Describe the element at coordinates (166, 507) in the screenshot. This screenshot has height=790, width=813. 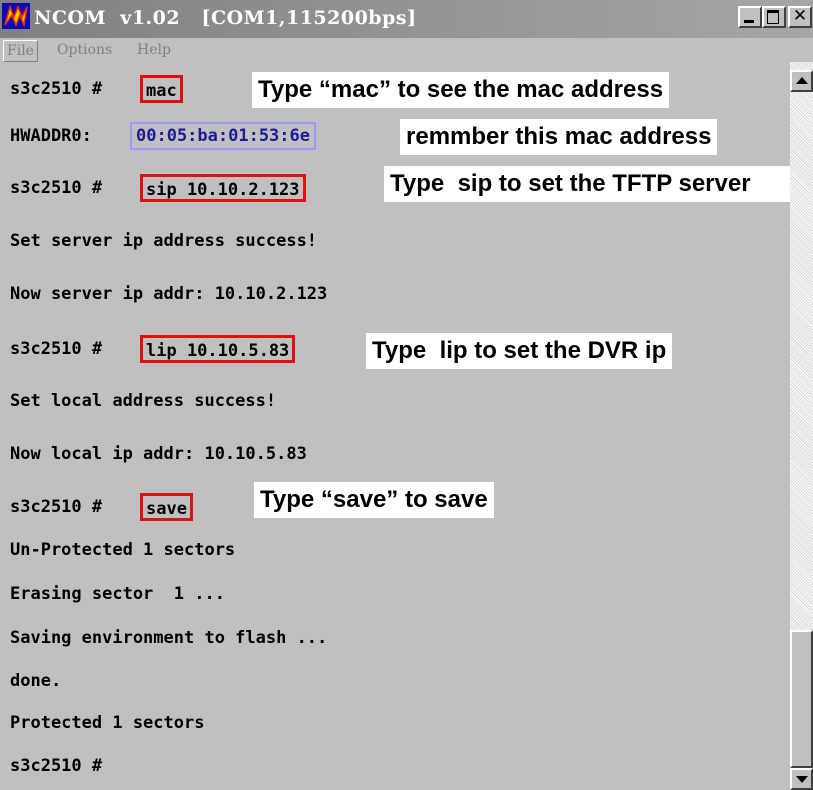
I see `highlight-cmd-save: save` at that location.